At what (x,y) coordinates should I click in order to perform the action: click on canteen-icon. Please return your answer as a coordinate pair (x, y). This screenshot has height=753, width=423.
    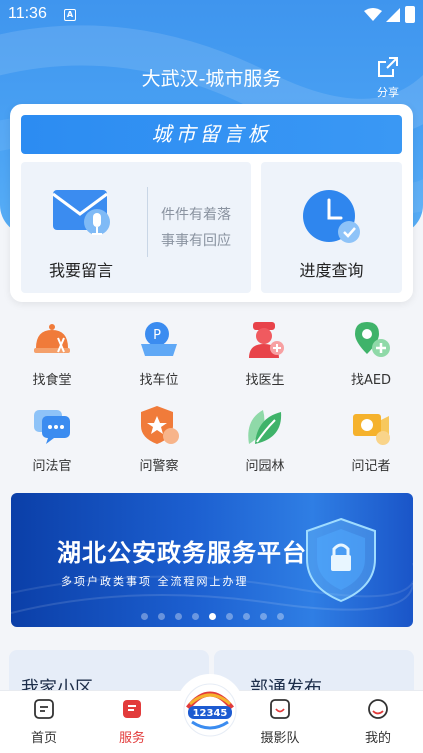
    Looking at the image, I should click on (52, 340).